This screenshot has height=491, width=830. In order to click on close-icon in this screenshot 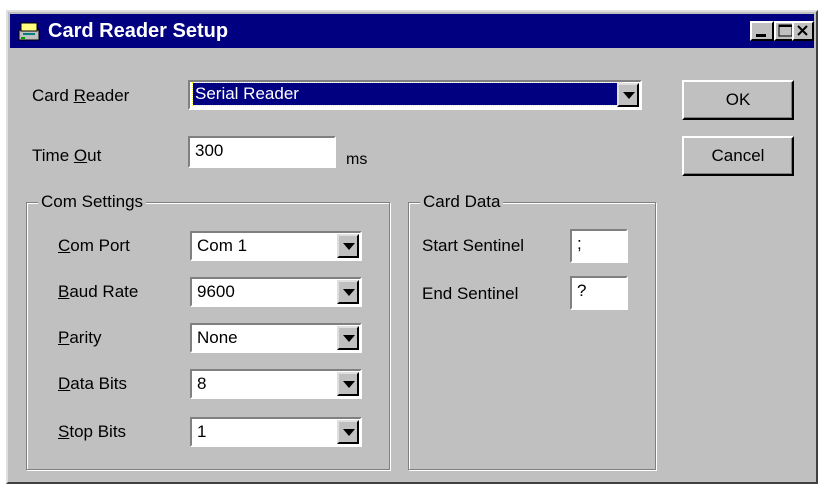, I will do `click(802, 30)`.